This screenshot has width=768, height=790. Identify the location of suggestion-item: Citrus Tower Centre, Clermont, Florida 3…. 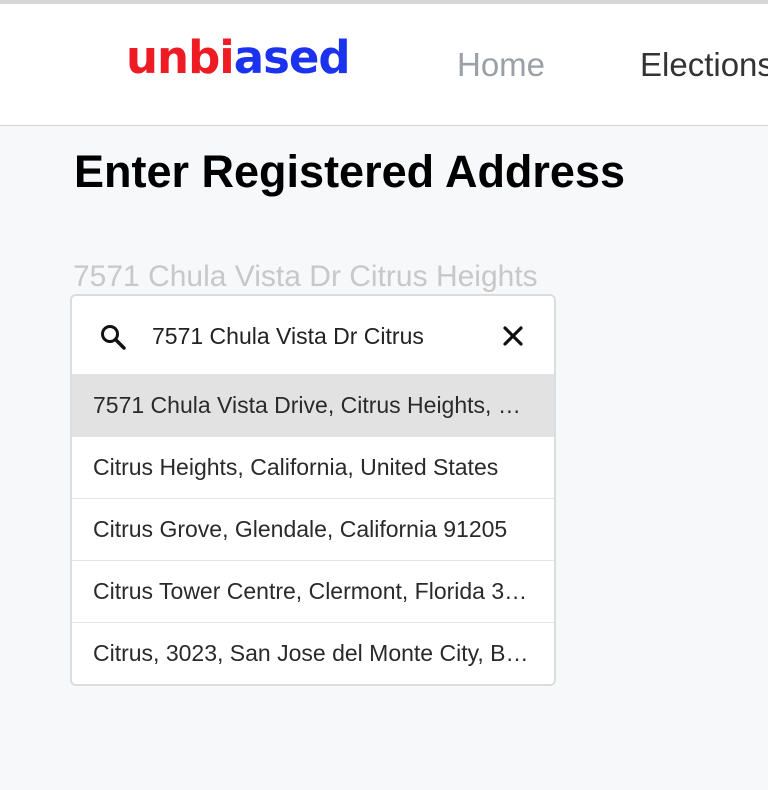
(313, 591).